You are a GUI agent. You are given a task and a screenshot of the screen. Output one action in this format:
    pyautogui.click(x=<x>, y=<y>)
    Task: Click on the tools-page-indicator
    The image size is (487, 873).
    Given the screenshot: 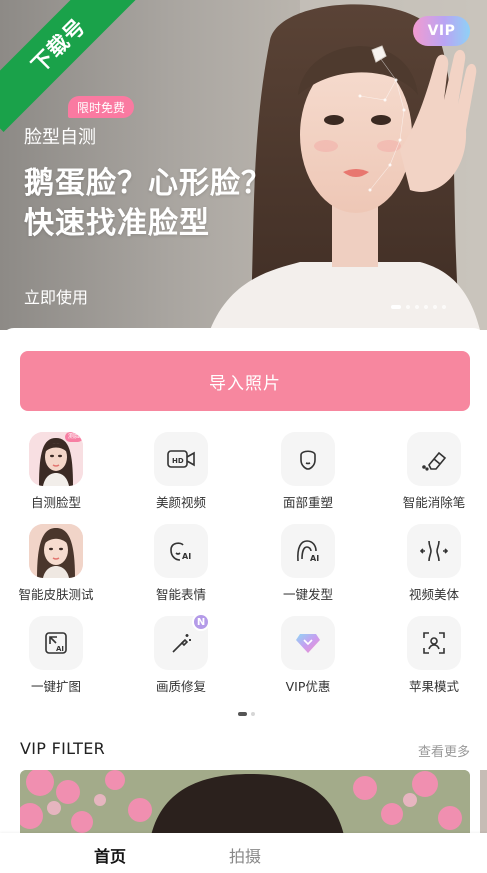 What is the action you would take?
    pyautogui.click(x=246, y=714)
    